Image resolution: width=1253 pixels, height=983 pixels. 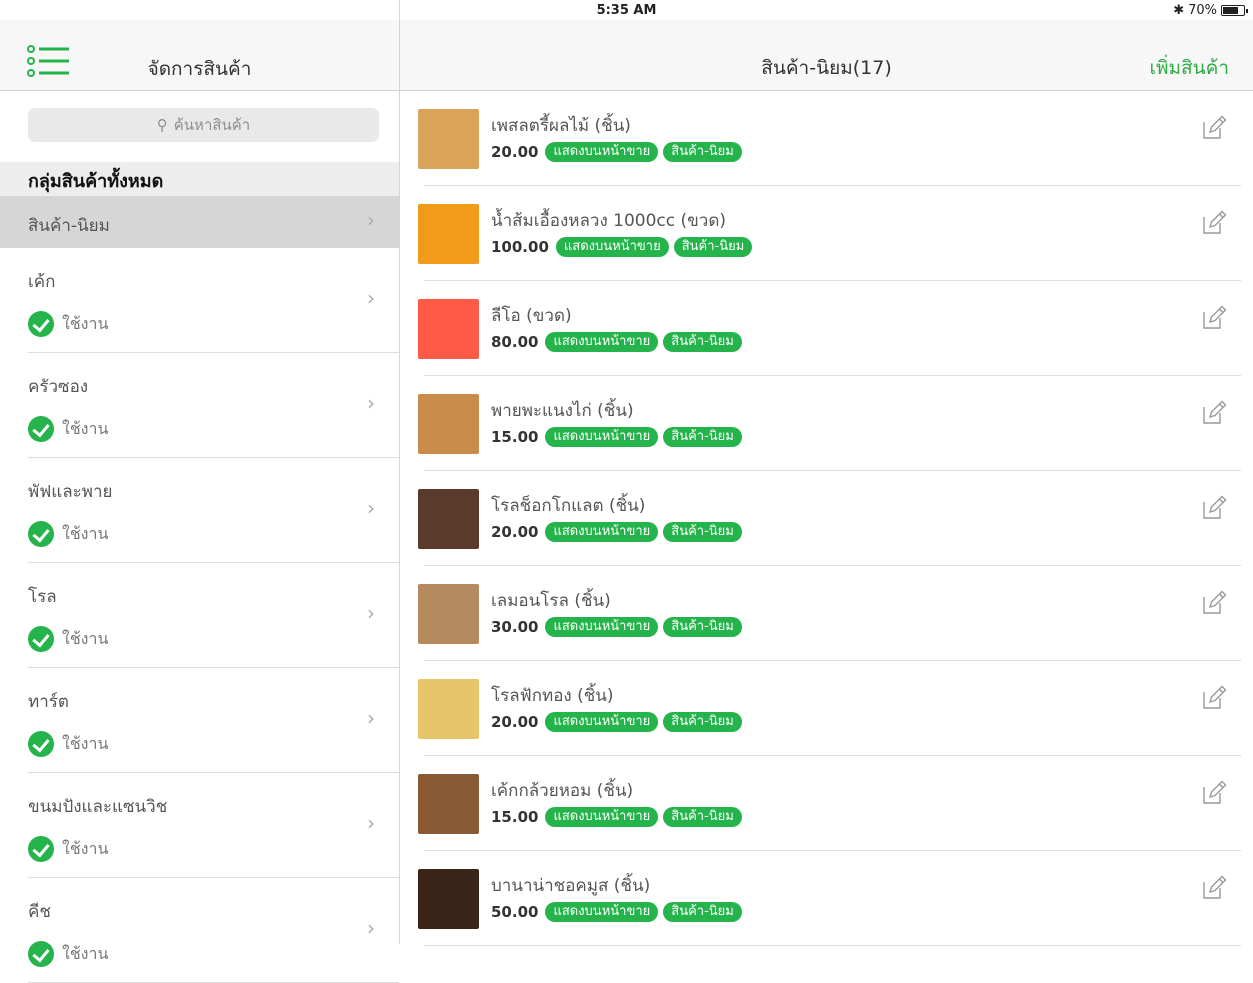 I want to click on category-name: สินค้า-นิยม, so click(x=69, y=226).